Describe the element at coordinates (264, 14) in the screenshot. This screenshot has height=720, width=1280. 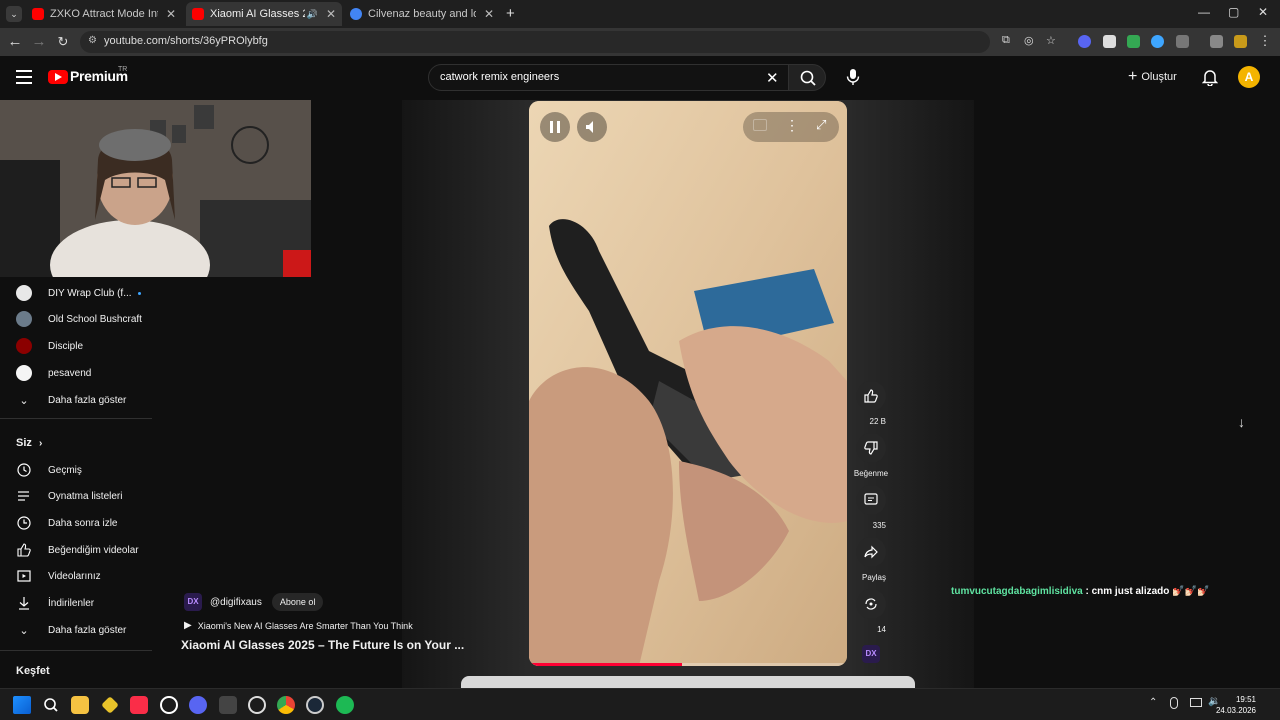
I see `tab-xiaomi: Xiaomi AI Glasses 2025 – Th 🔊 ✕` at that location.